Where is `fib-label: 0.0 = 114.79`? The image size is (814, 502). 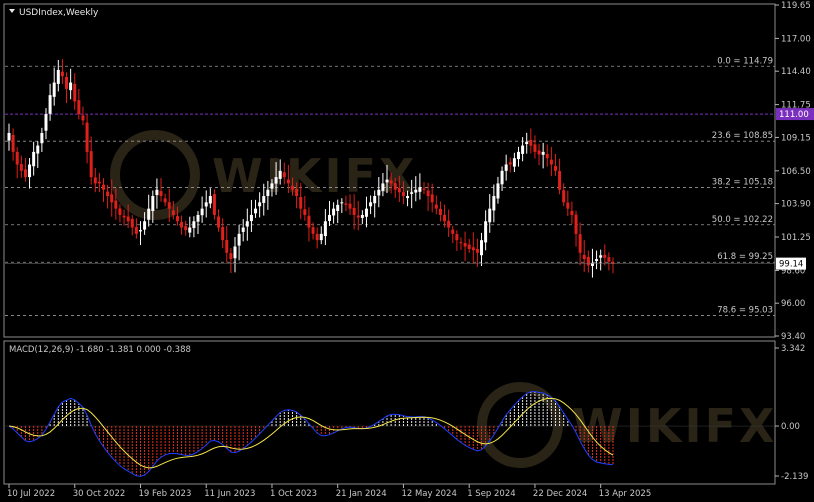
fib-label: 0.0 = 114.79 is located at coordinates (745, 61).